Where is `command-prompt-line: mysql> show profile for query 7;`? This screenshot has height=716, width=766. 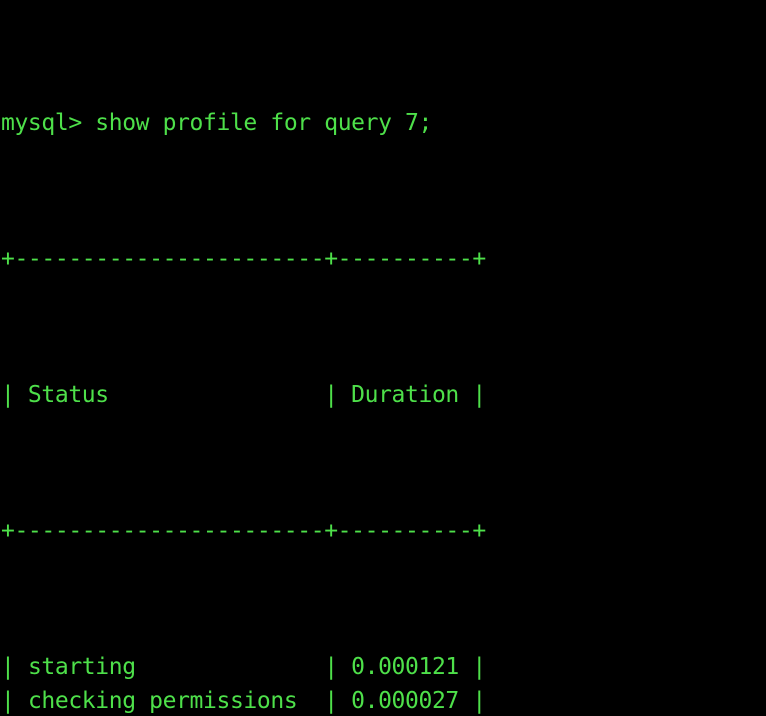
command-prompt-line: mysql> show profile for query 7; is located at coordinates (383, 123).